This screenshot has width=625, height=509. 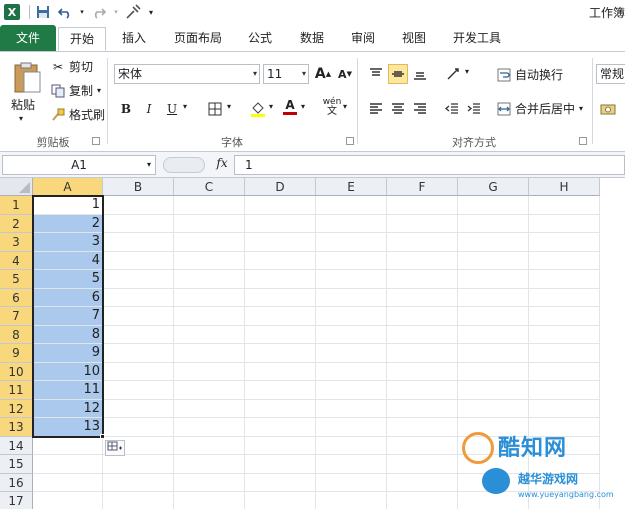 What do you see at coordinates (138, 187) in the screenshot?
I see `column-header-b: B` at bounding box center [138, 187].